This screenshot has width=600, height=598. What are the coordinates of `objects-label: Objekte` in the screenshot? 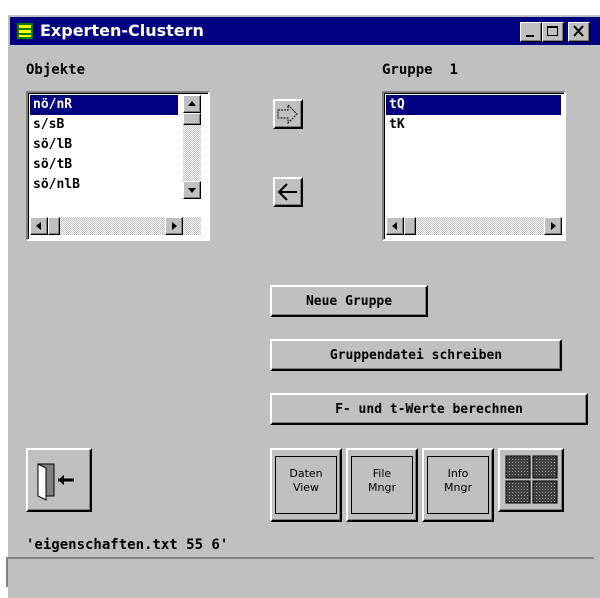 It's located at (56, 70).